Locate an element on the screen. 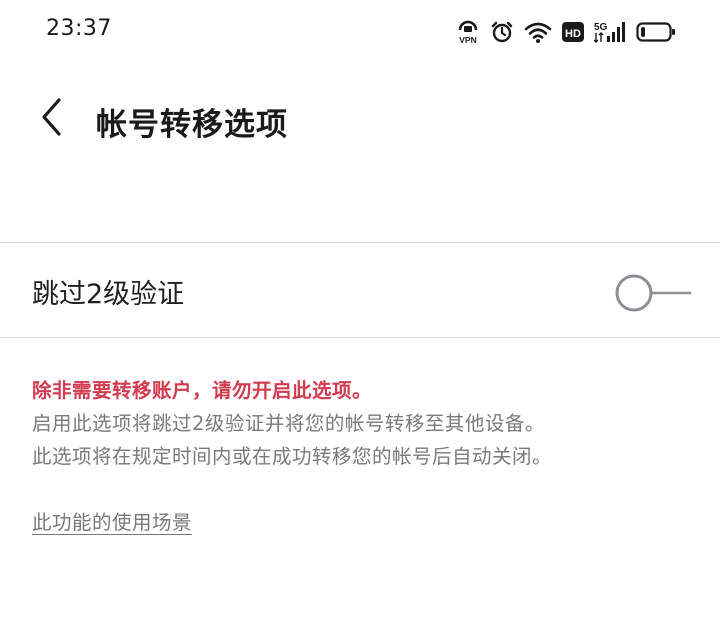 The width and height of the screenshot is (720, 628). signal-5g-icon: 5G is located at coordinates (610, 32).